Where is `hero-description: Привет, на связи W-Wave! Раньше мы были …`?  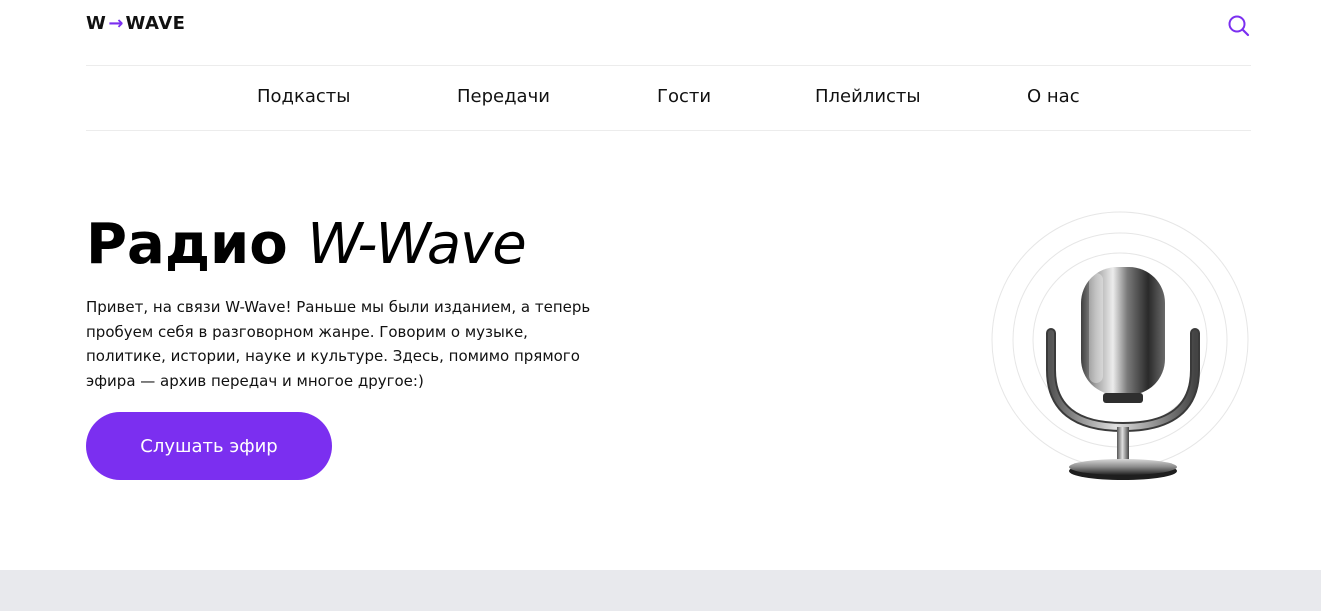 hero-description: Привет, на связи W-Wave! Раньше мы были … is located at coordinates (338, 344).